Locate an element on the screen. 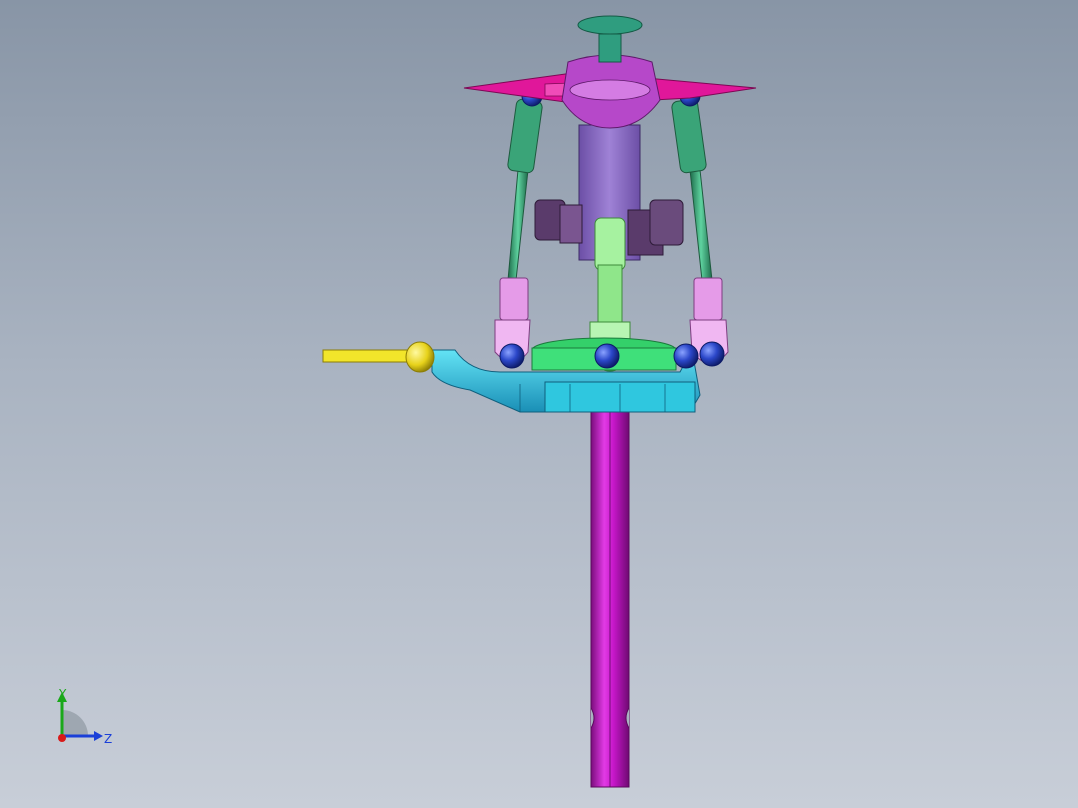 This screenshot has height=808, width=1078. head-hub is located at coordinates (611, 72).